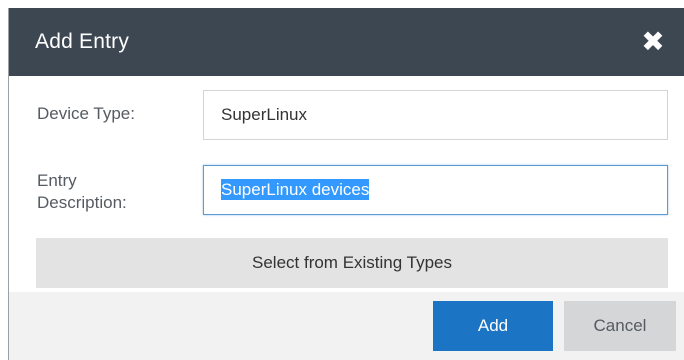 The width and height of the screenshot is (684, 360). I want to click on entry-description-label-line2: Description:, so click(82, 202).